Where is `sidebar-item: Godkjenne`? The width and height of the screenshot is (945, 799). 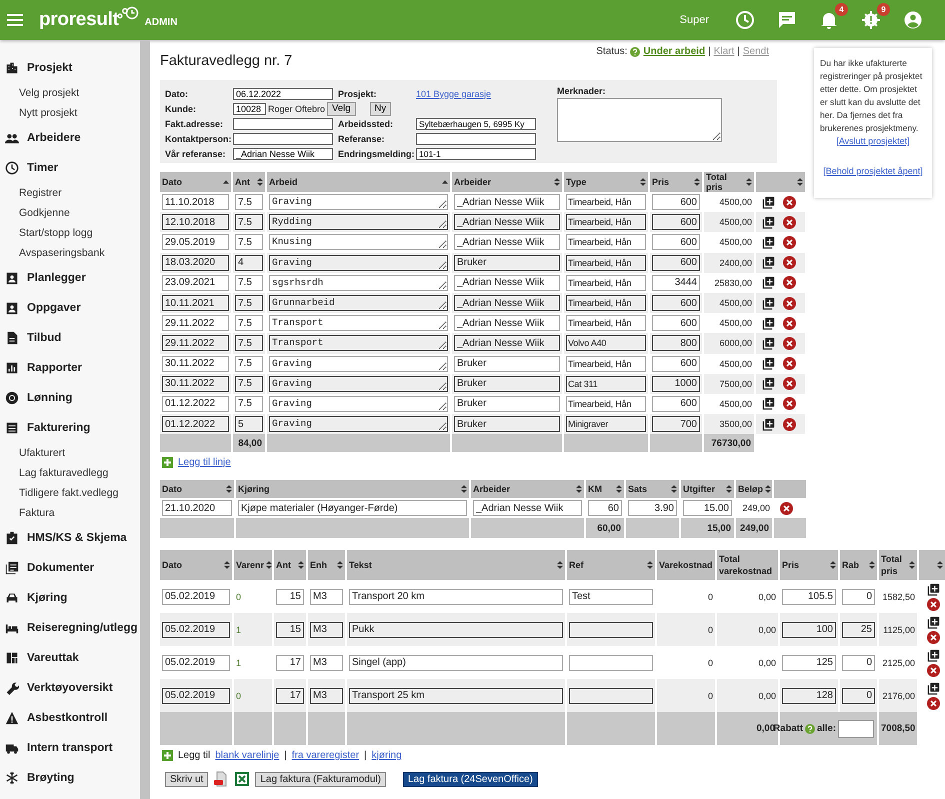 sidebar-item: Godkjenne is located at coordinates (70, 213).